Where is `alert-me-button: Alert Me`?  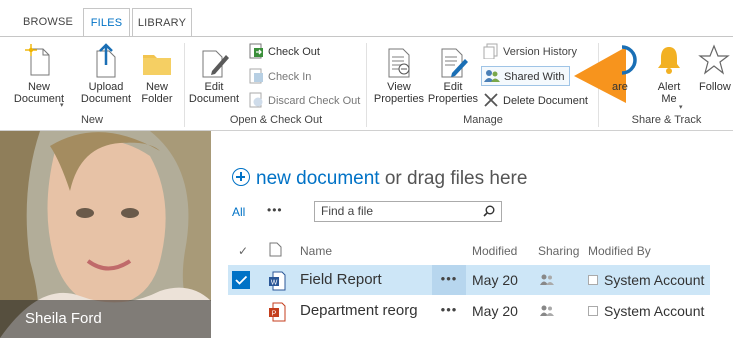
alert-me-button: Alert Me is located at coordinates (669, 74).